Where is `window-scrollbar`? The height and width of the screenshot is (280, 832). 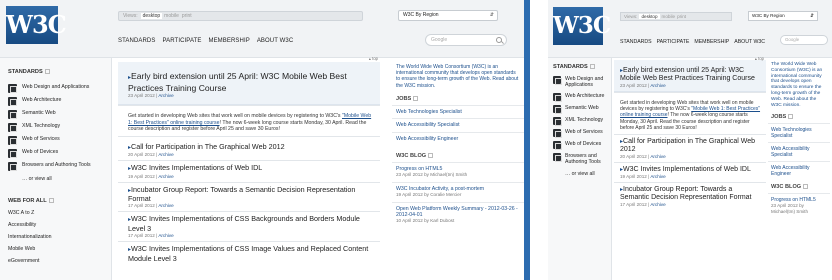 window-scrollbar is located at coordinates (527, 140).